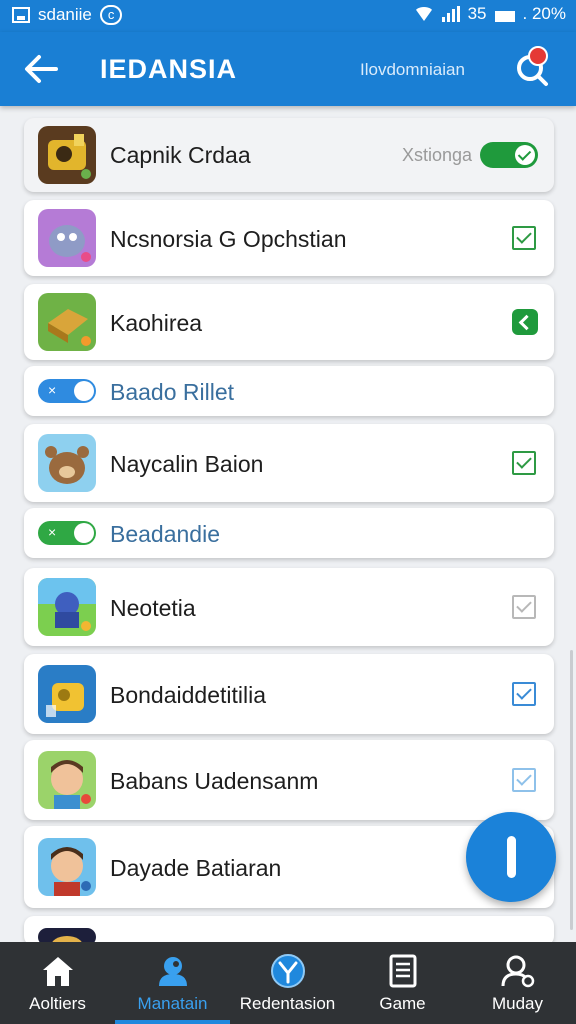  I want to click on status-bar: sdaniie c 35 . 20%, so click(288, 16).